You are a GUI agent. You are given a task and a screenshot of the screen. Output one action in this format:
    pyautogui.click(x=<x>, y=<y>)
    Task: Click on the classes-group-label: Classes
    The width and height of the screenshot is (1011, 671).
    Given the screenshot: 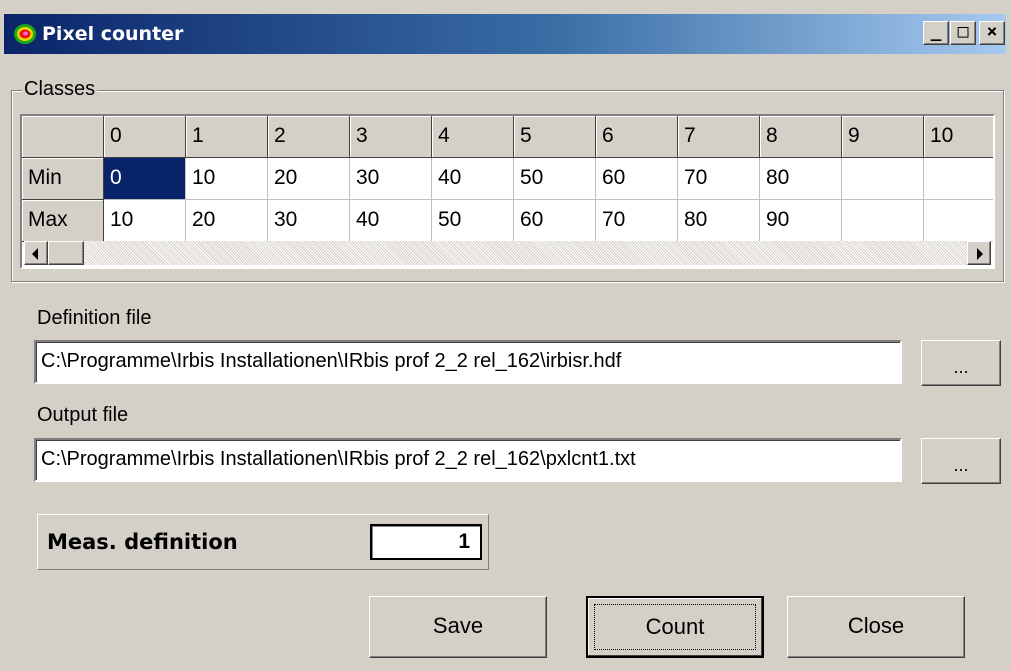 What is the action you would take?
    pyautogui.click(x=60, y=89)
    